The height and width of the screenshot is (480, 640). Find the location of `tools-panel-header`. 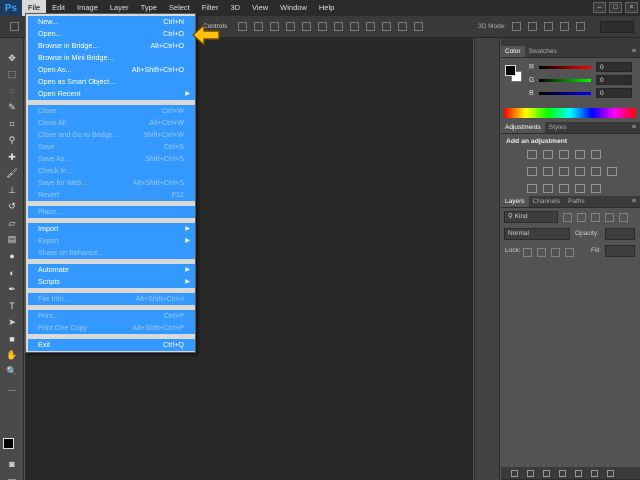

tools-panel-header is located at coordinates (11, 44).